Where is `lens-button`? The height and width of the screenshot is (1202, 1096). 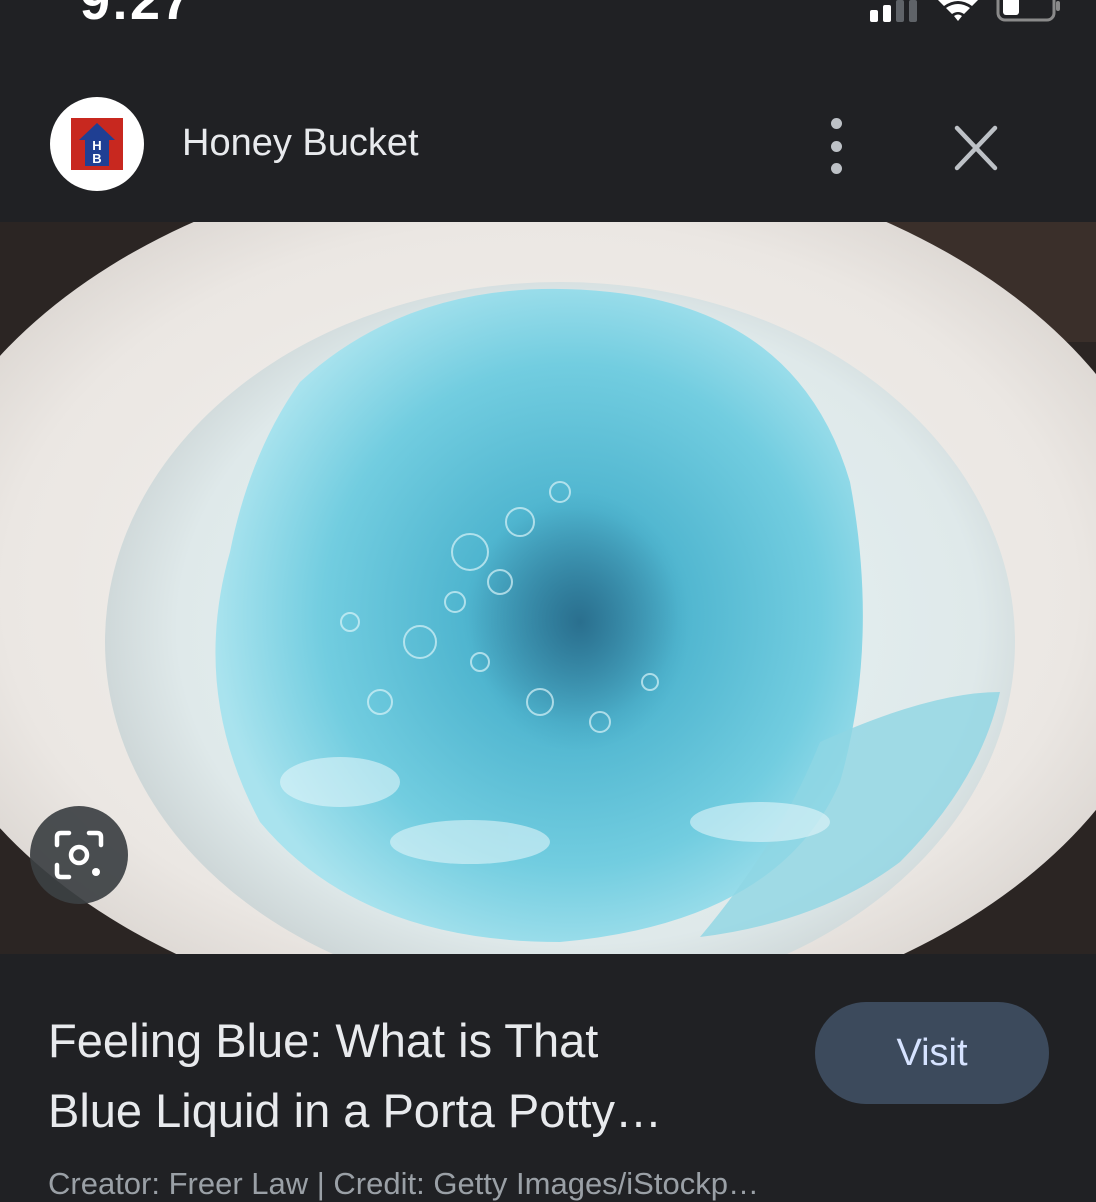 lens-button is located at coordinates (79, 855).